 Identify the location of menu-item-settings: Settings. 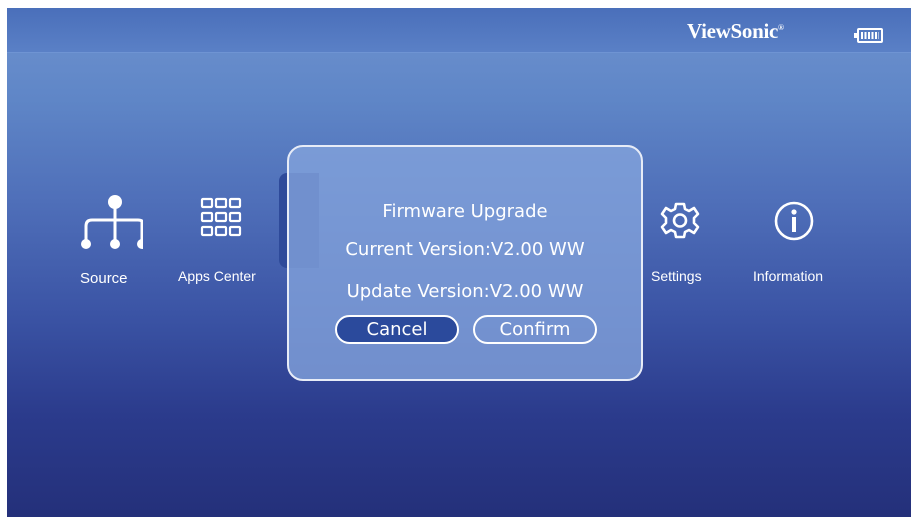
(683, 240).